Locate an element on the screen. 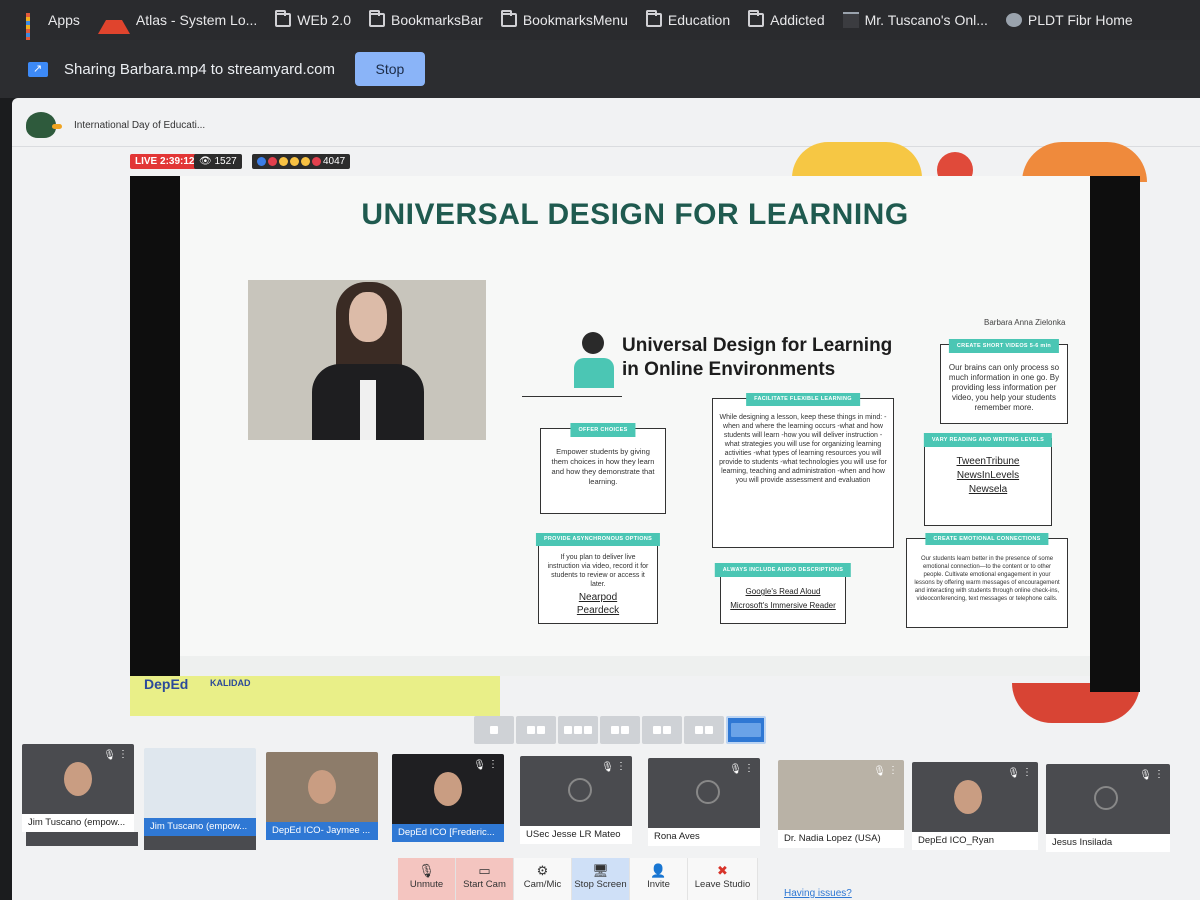 The image size is (1200, 900). participant-tile: 🎙 ⋮ Dr. Nadia Lopez (USA) is located at coordinates (841, 805).